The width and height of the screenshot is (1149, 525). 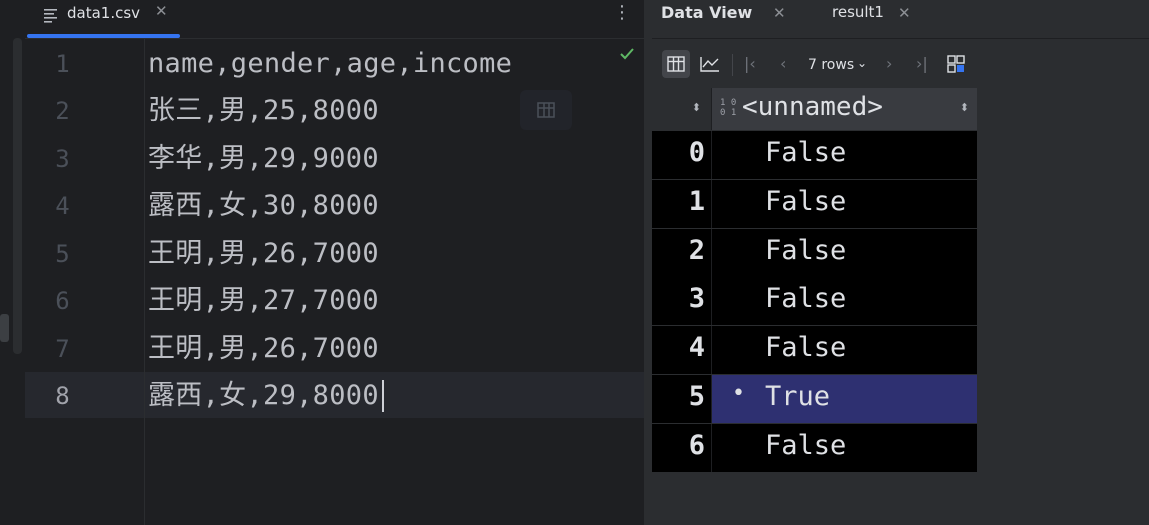 What do you see at coordinates (648, 262) in the screenshot?
I see `panel-splitter` at bounding box center [648, 262].